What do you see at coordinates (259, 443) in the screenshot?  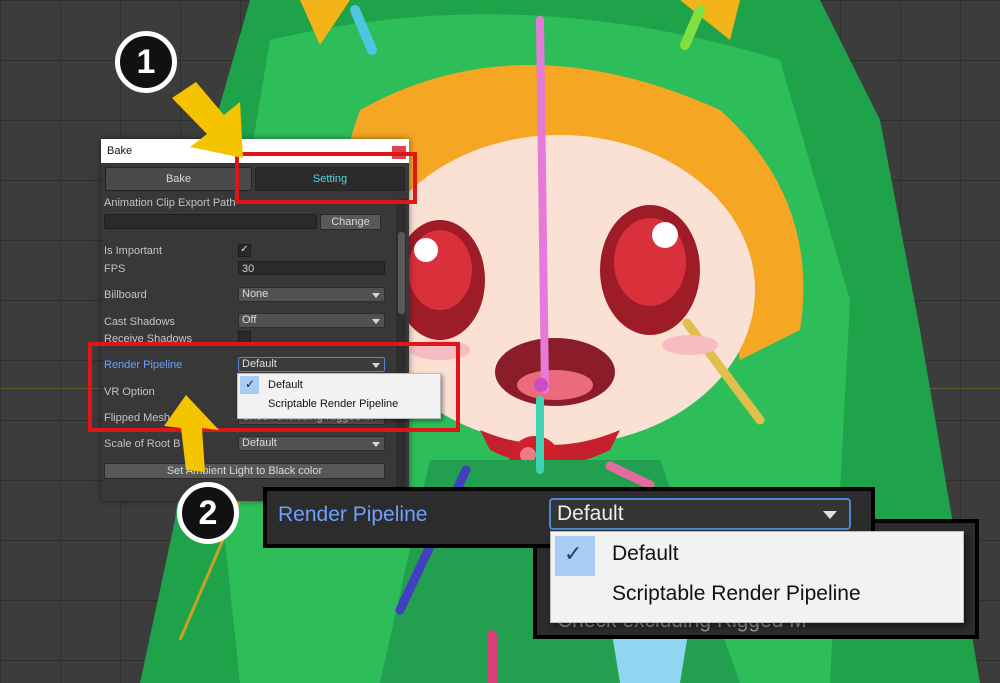 I see `scale-of-root-bone-value: Default` at bounding box center [259, 443].